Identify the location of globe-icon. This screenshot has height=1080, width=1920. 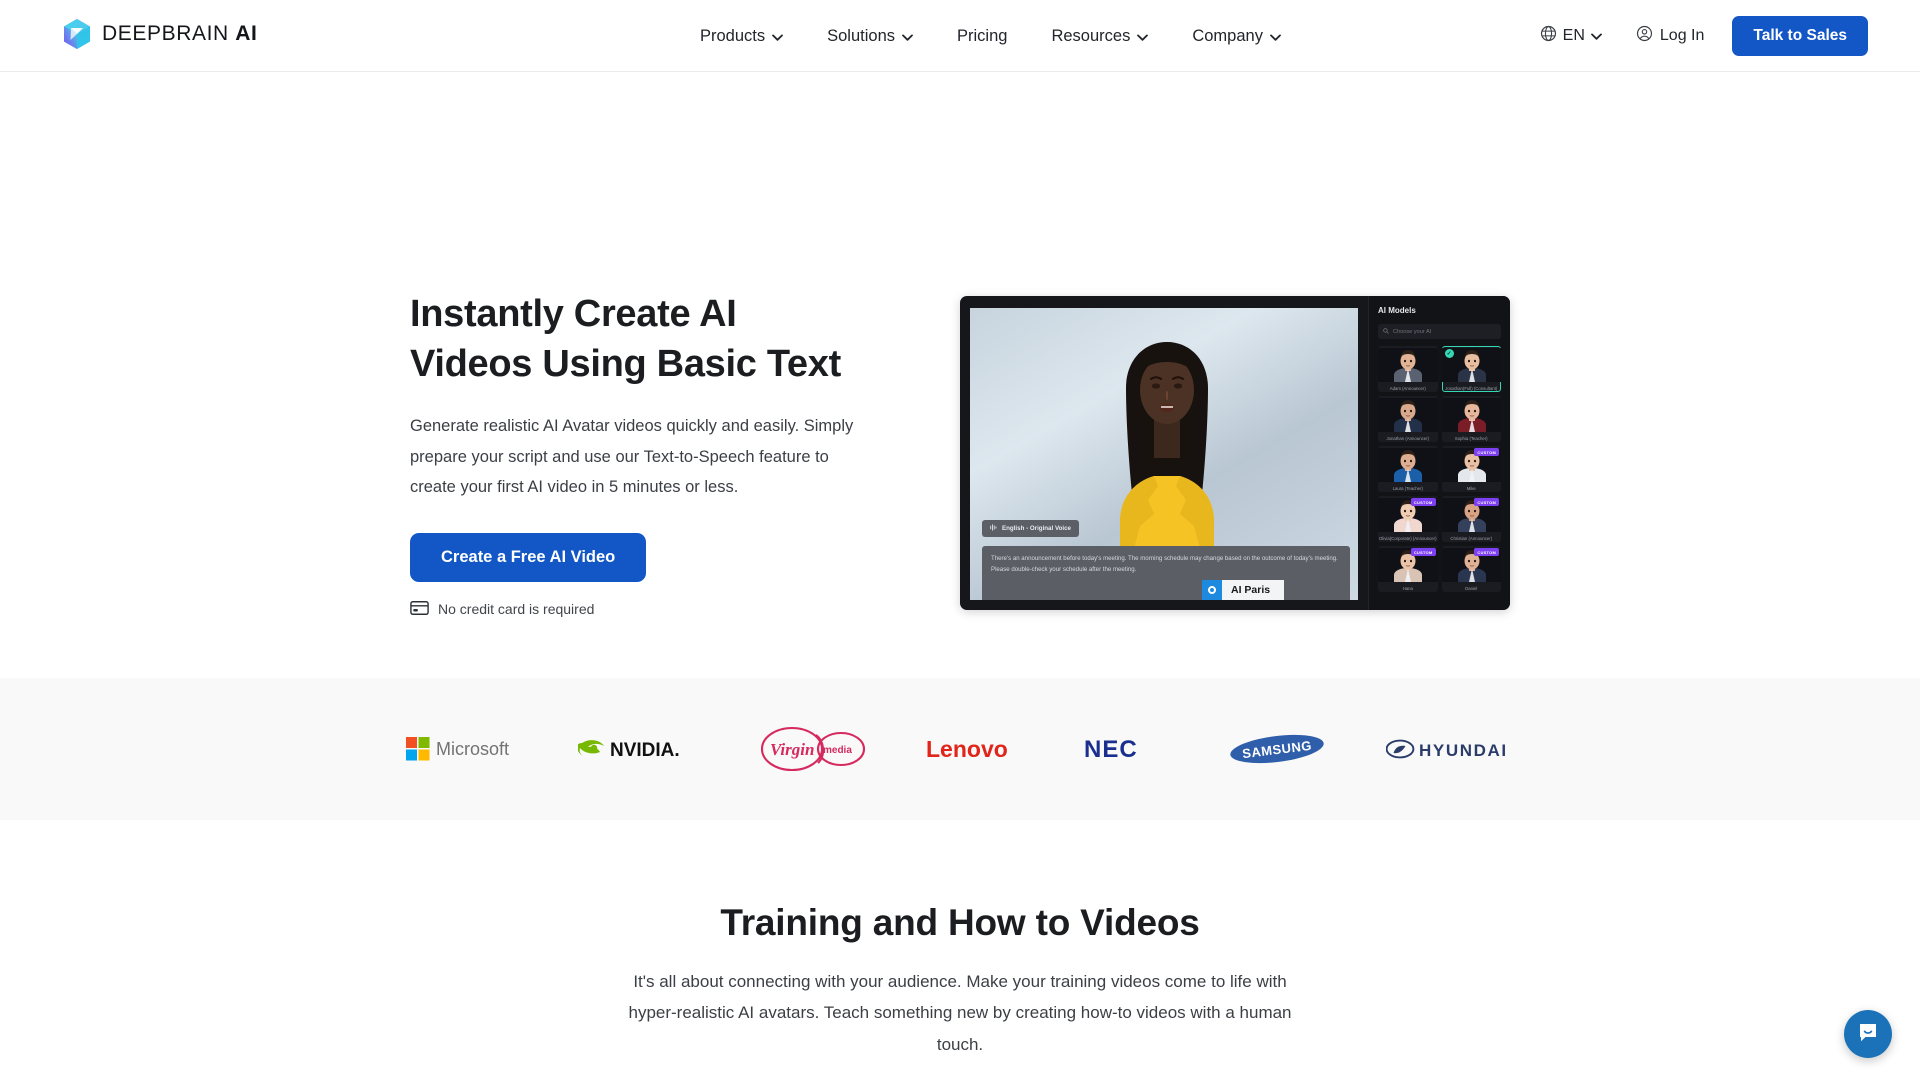
(1548, 36).